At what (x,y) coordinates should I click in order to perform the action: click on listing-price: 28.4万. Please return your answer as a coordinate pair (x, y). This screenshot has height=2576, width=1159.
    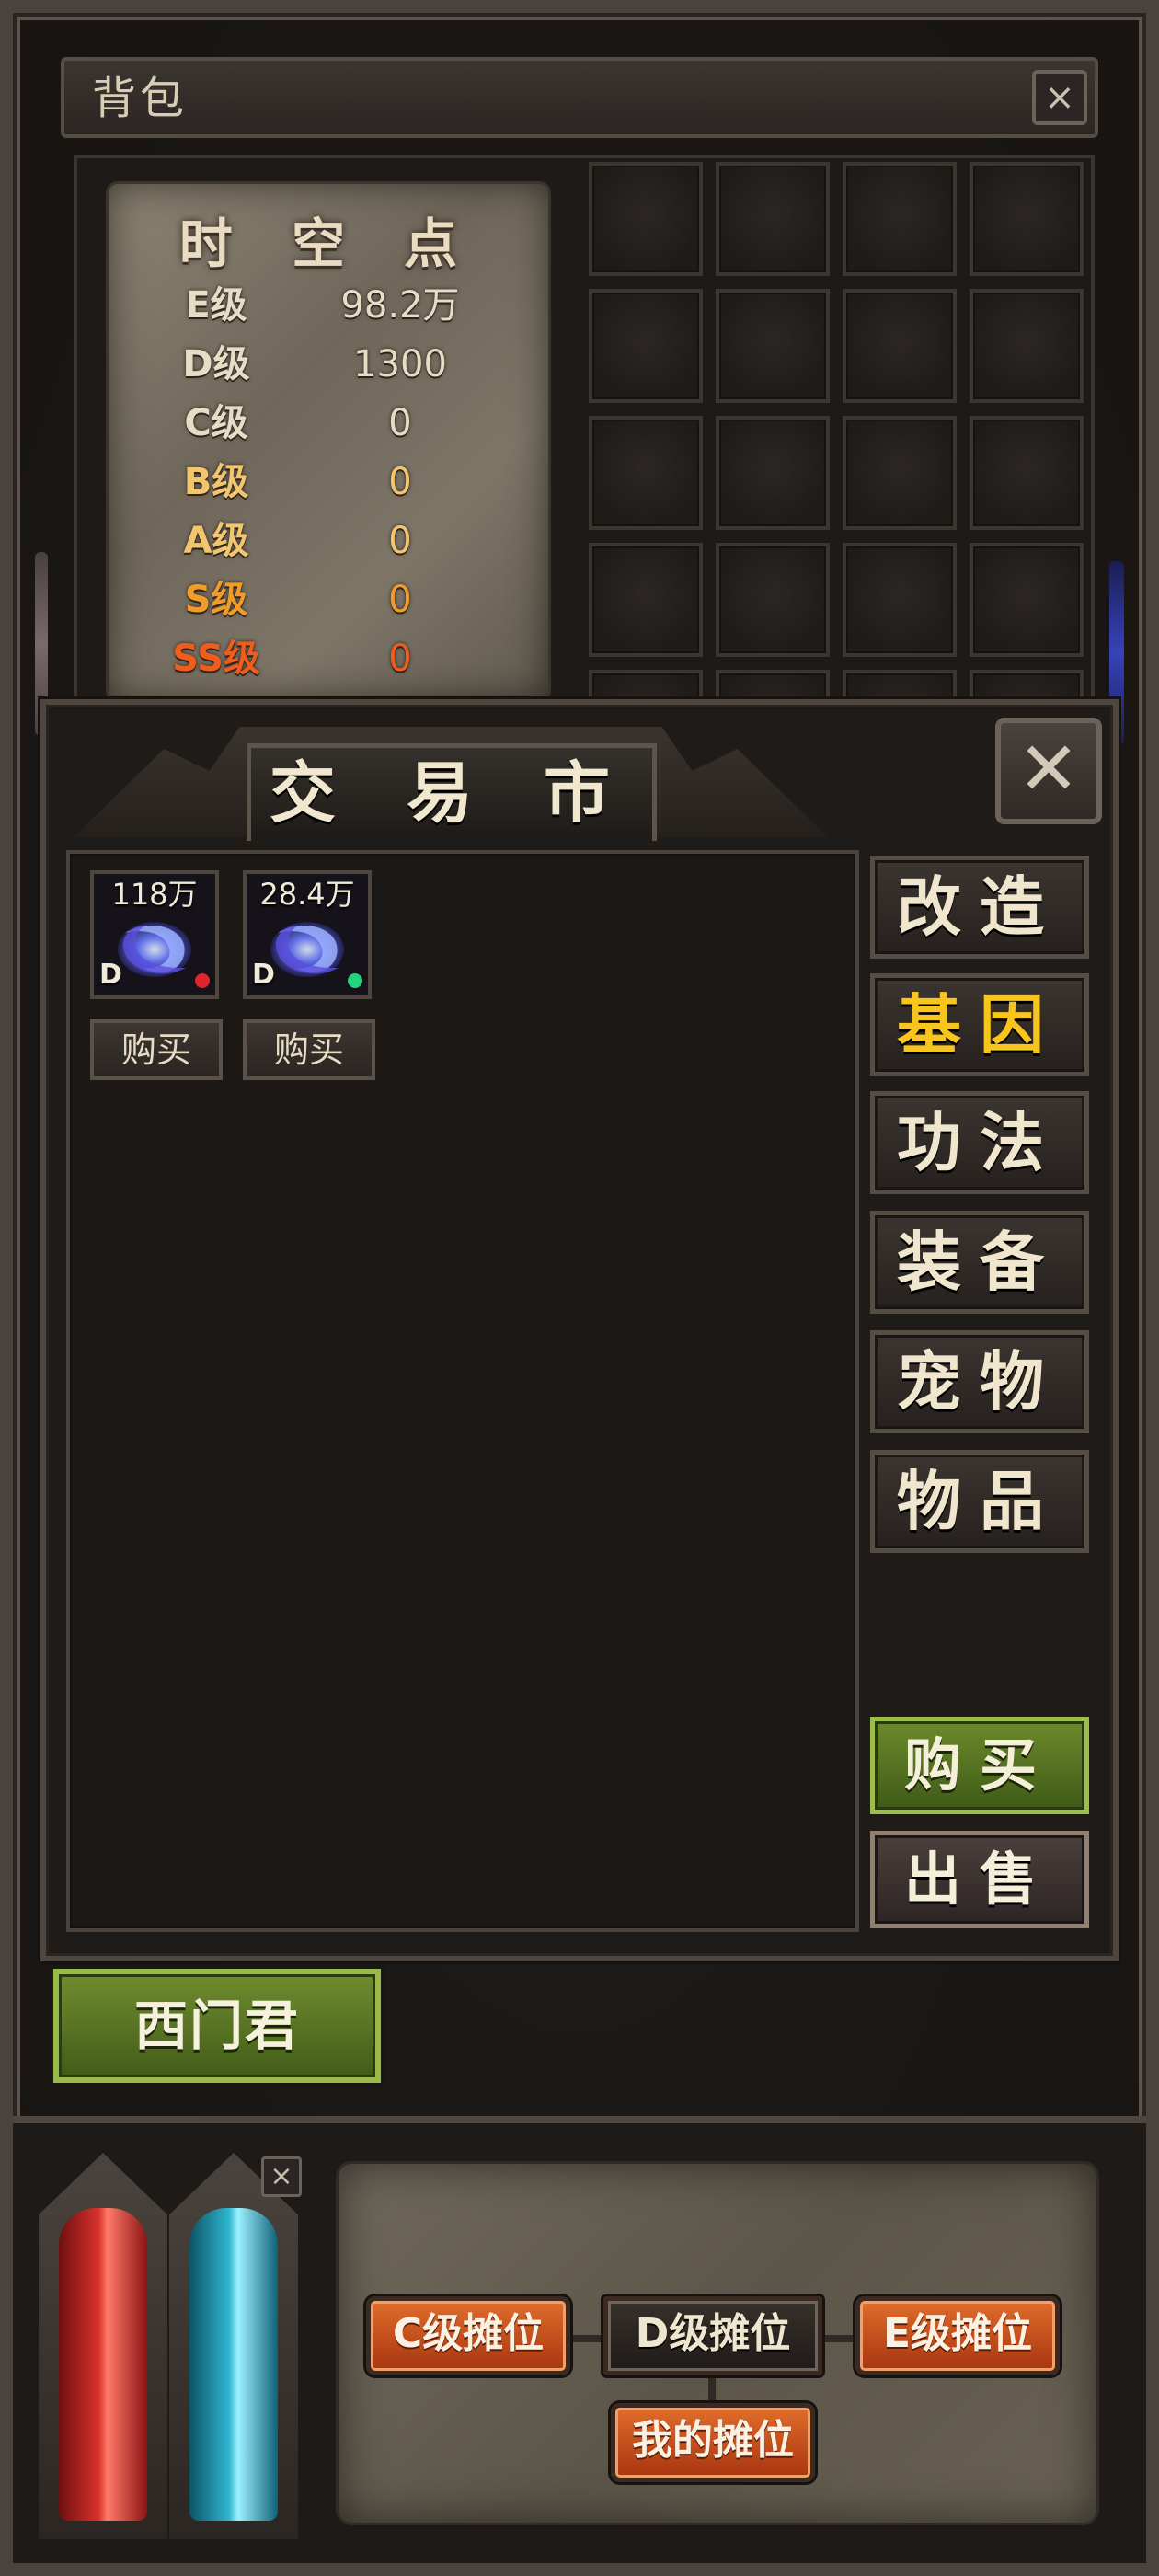
    Looking at the image, I should click on (307, 894).